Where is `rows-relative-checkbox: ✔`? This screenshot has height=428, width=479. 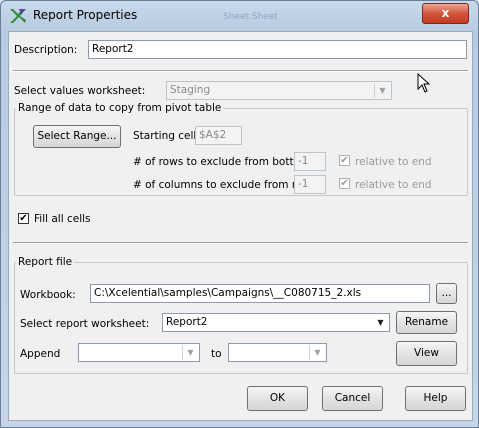 rows-relative-checkbox: ✔ is located at coordinates (344, 160).